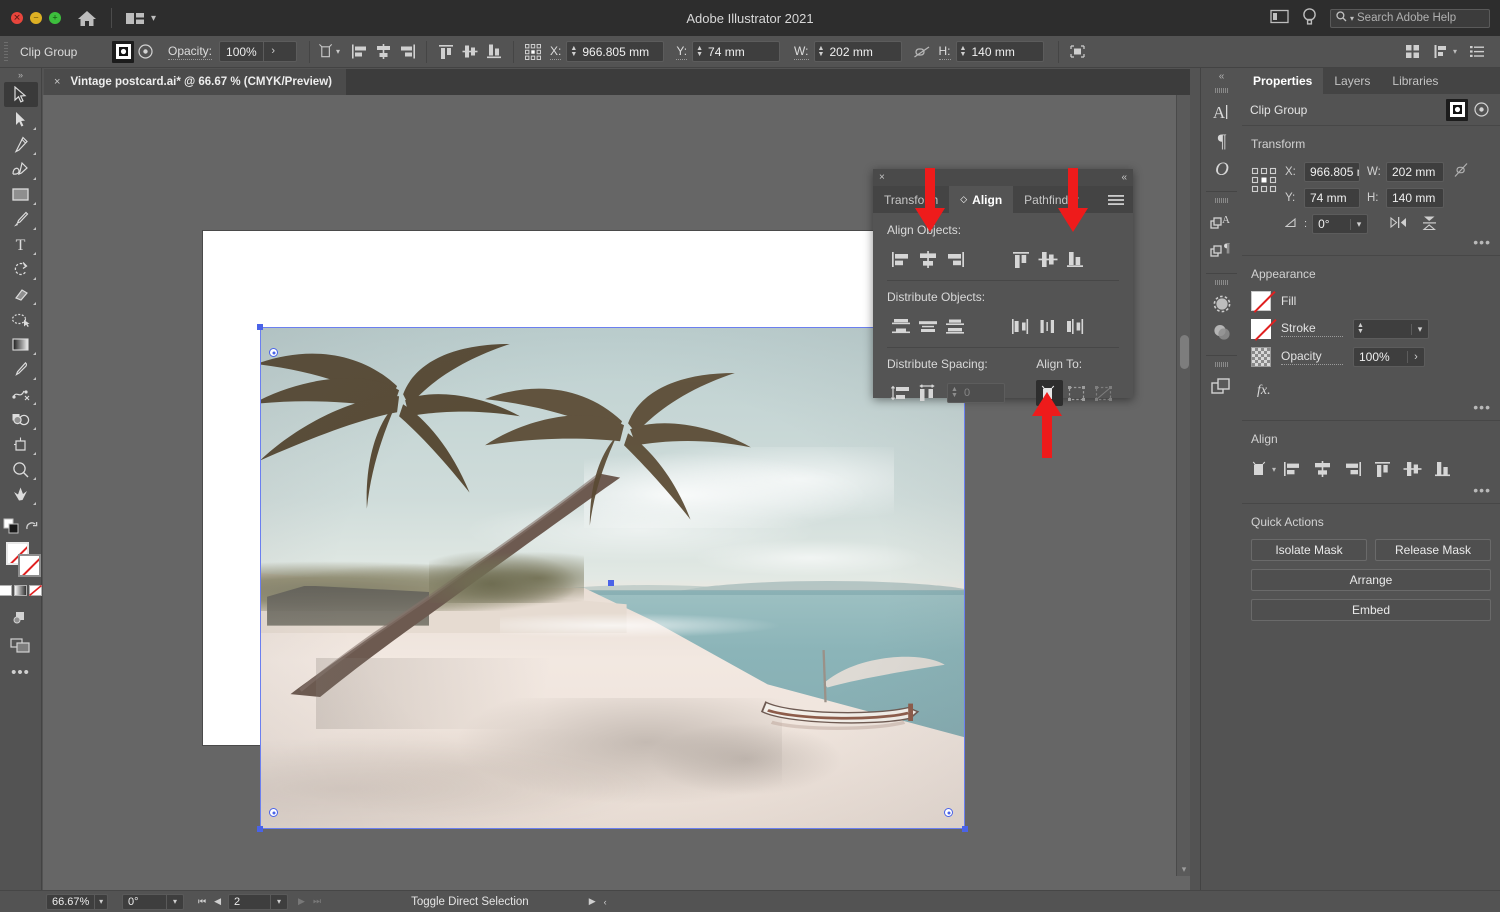  I want to click on h-stepper: ▲ ▼, so click(963, 51).